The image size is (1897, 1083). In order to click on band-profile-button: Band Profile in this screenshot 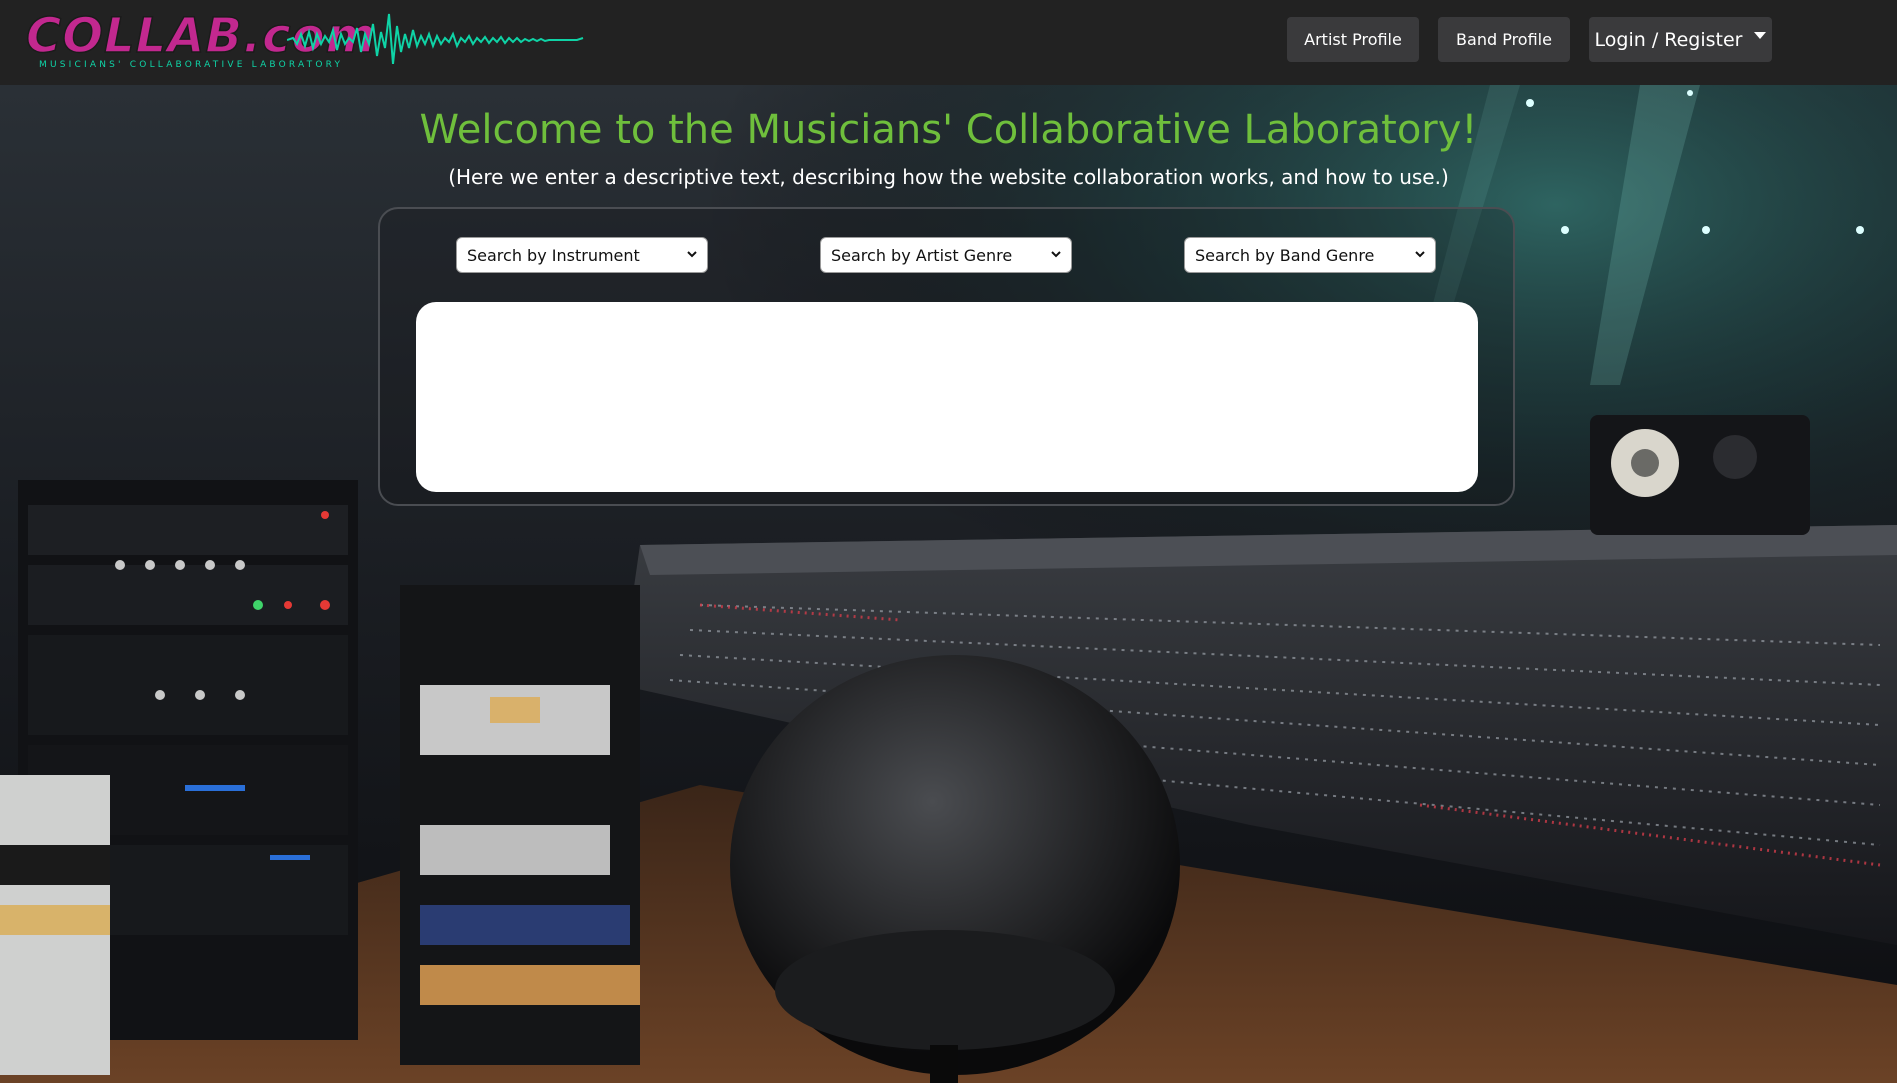, I will do `click(1504, 39)`.